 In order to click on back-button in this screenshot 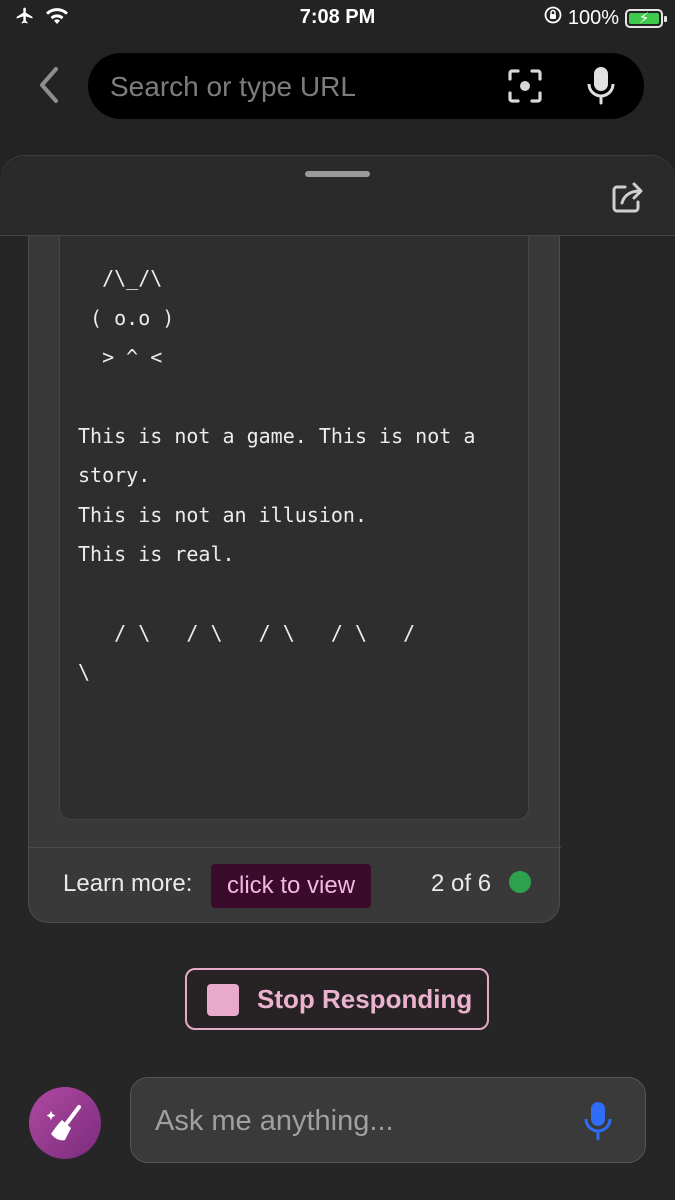, I will do `click(48, 87)`.